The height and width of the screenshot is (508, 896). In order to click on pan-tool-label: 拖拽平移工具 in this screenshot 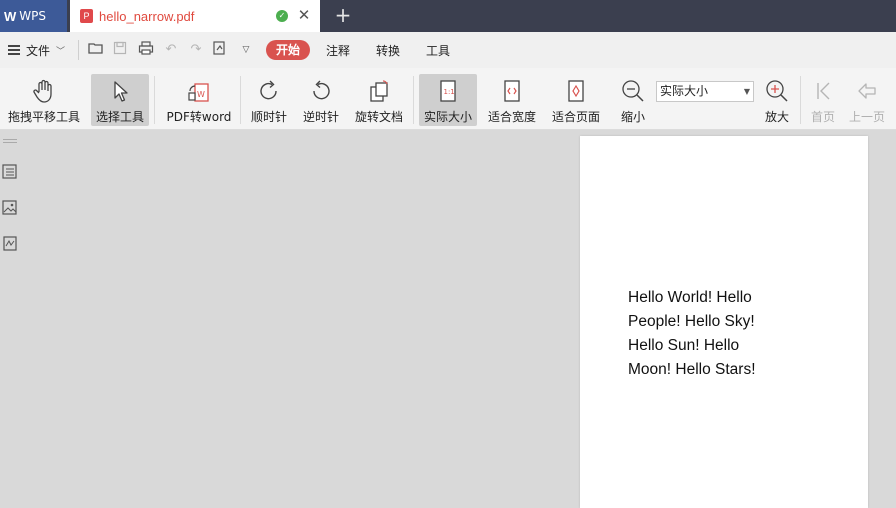, I will do `click(43, 117)`.